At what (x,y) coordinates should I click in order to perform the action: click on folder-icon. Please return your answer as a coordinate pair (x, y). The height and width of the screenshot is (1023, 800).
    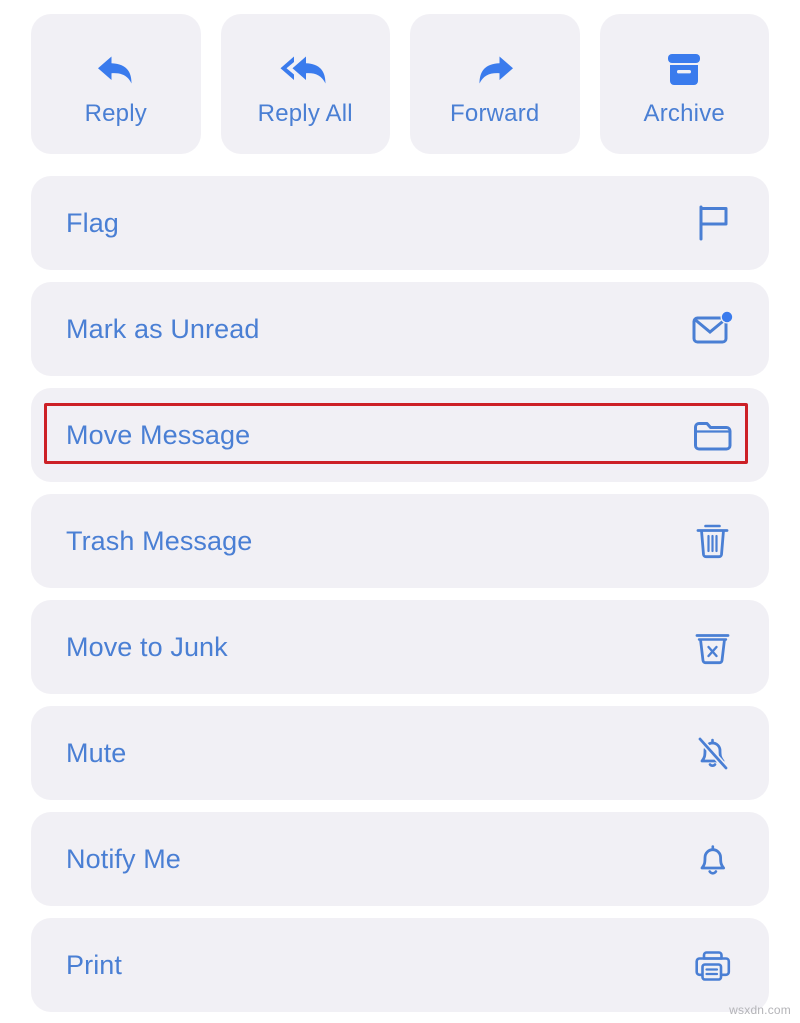
    Looking at the image, I should click on (713, 435).